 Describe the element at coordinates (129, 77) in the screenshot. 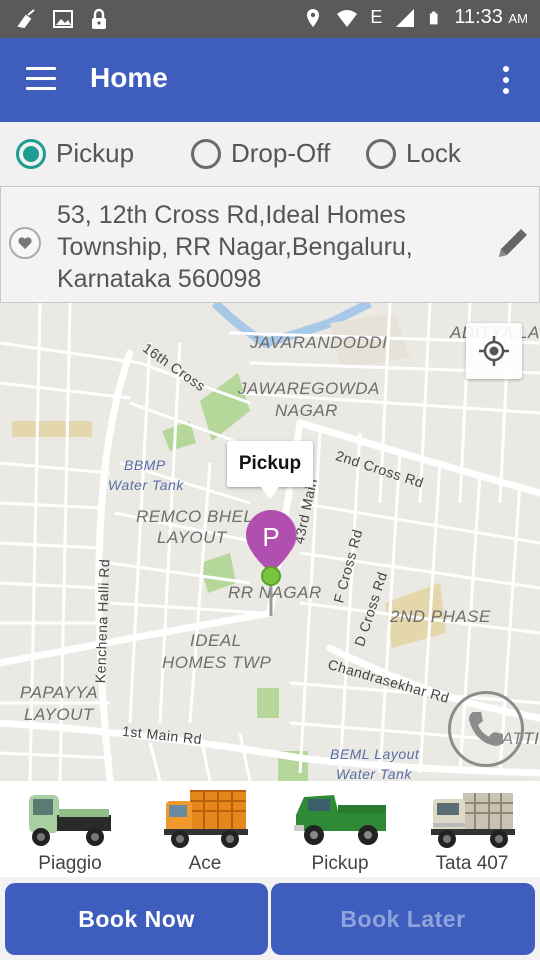

I see `page-title: Home` at that location.